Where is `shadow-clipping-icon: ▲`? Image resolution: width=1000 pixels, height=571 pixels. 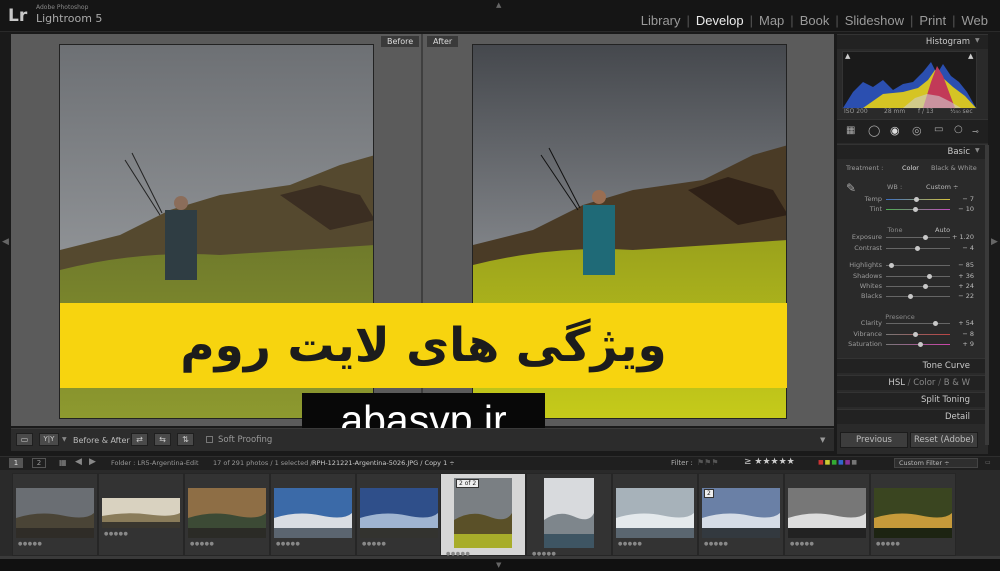 shadow-clipping-icon: ▲ is located at coordinates (847, 56).